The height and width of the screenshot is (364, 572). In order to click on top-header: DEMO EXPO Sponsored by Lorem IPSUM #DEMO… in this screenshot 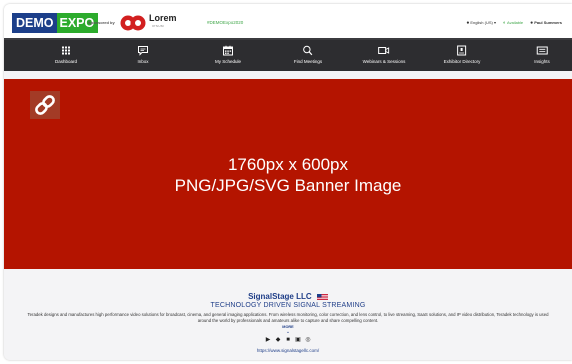, I will do `click(288, 21)`.